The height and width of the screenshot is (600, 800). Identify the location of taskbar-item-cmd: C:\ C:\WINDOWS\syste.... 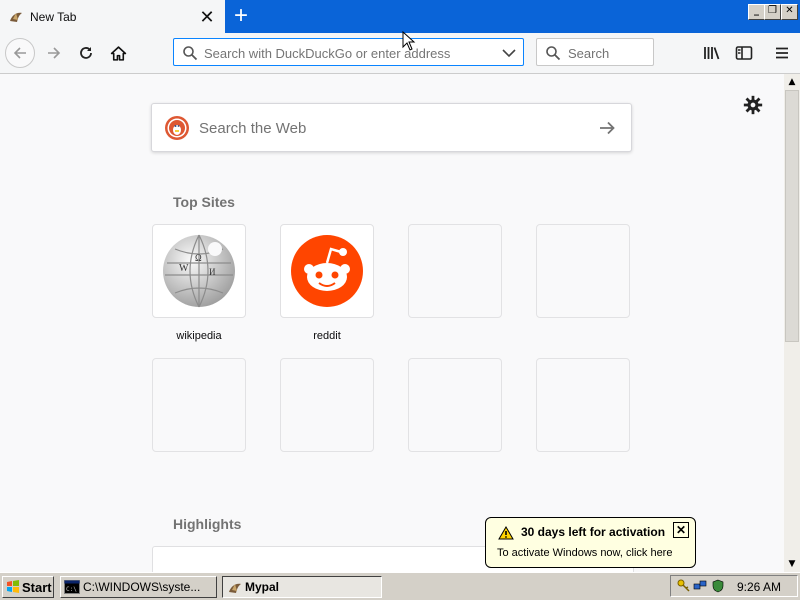
(138, 587).